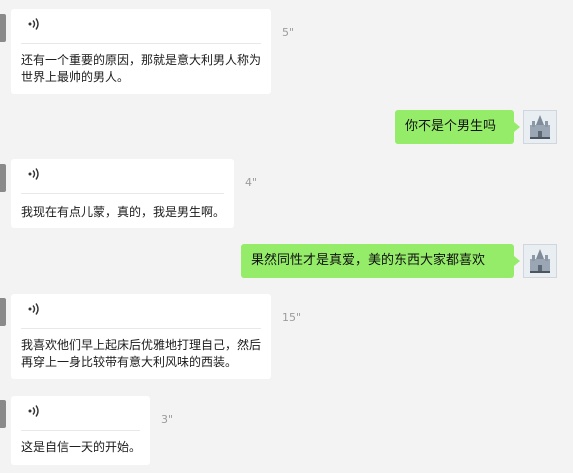 This screenshot has height=473, width=573. I want to click on voice-transcript: 我喜欢他们早上起床后优雅地打理自己，然后 再穿上一身比较带有意大利风味的西装。, so click(141, 353).